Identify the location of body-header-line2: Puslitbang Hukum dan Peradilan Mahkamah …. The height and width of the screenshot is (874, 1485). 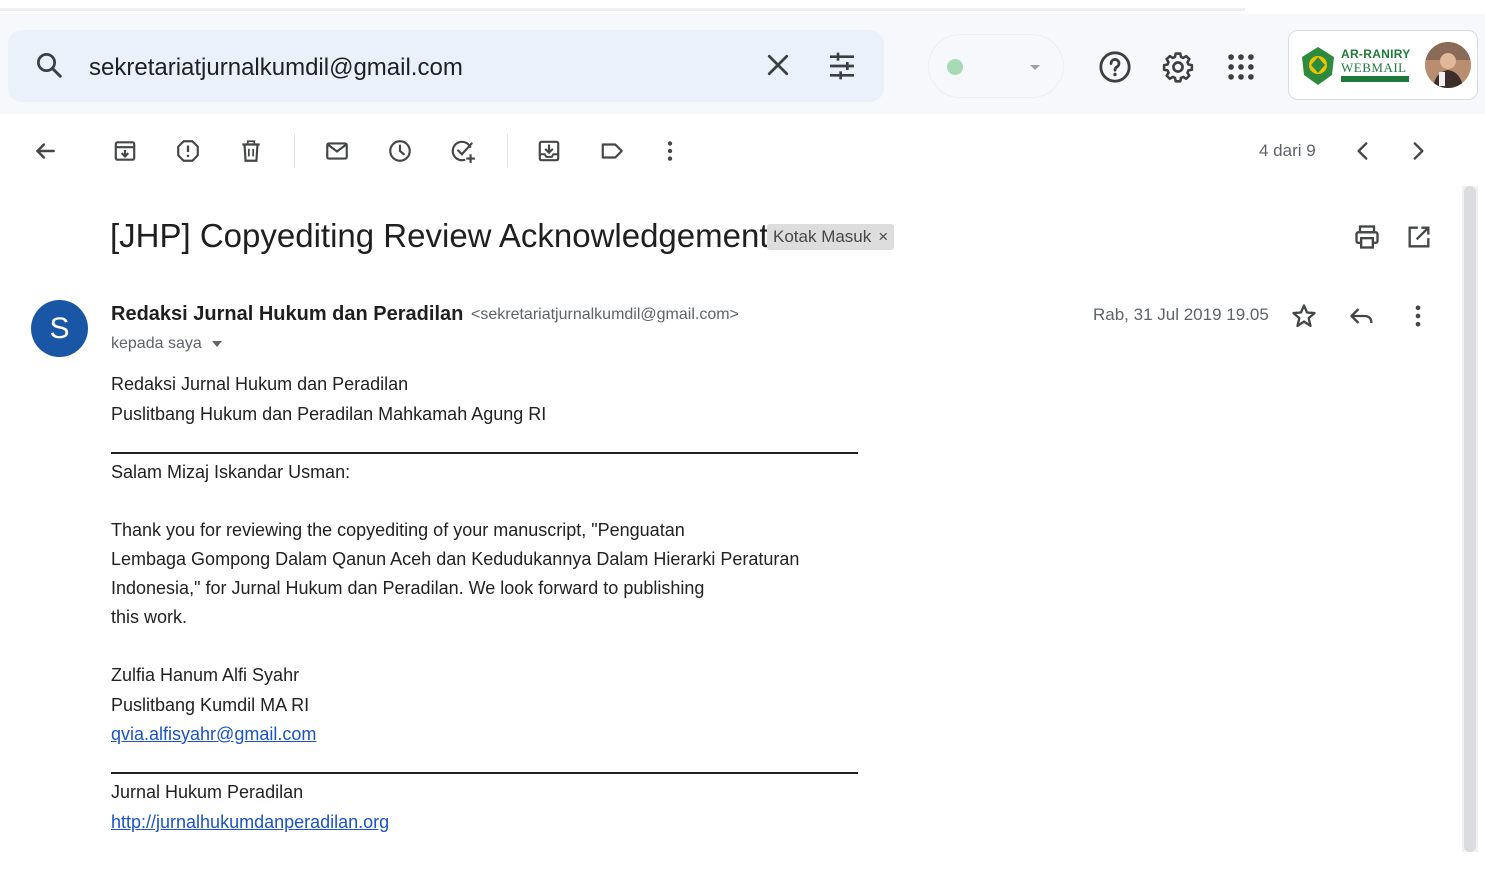
(329, 414).